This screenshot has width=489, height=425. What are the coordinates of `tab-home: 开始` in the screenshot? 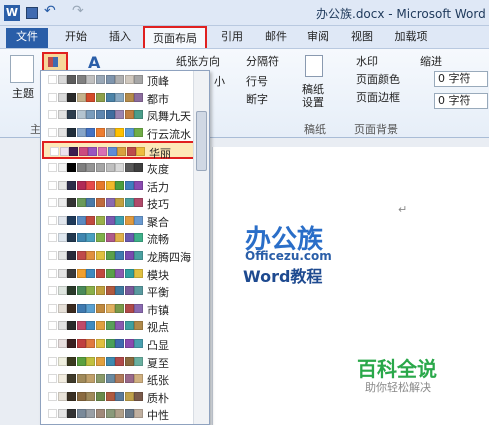 It's located at (76, 38).